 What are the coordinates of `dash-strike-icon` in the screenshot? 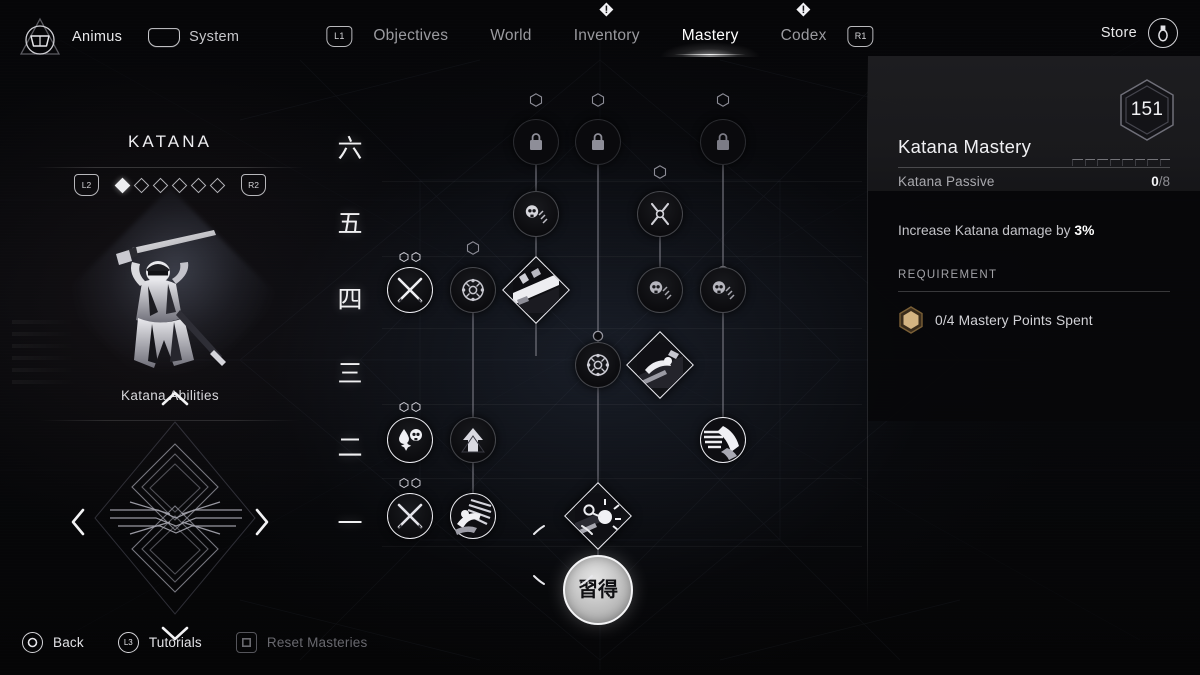 It's located at (473, 516).